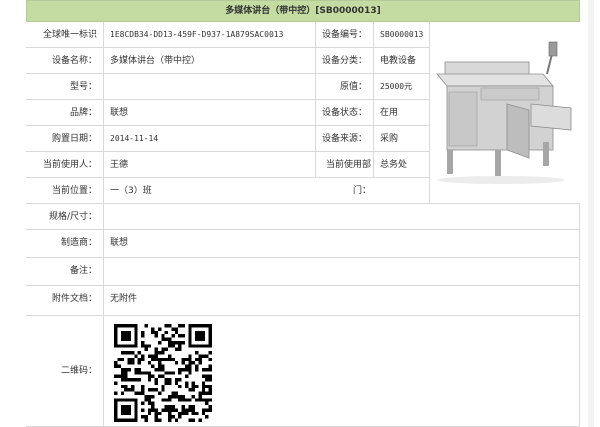 The height and width of the screenshot is (427, 600). I want to click on dept-value: 总务处, so click(402, 165).